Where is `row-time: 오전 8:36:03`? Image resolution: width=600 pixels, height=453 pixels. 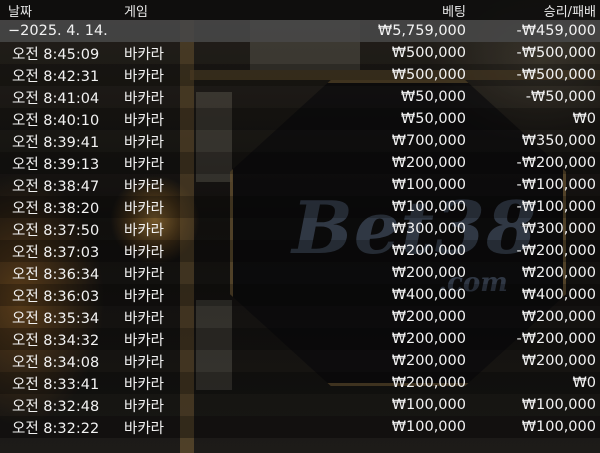
row-time: 오전 8:36:03 is located at coordinates (56, 296).